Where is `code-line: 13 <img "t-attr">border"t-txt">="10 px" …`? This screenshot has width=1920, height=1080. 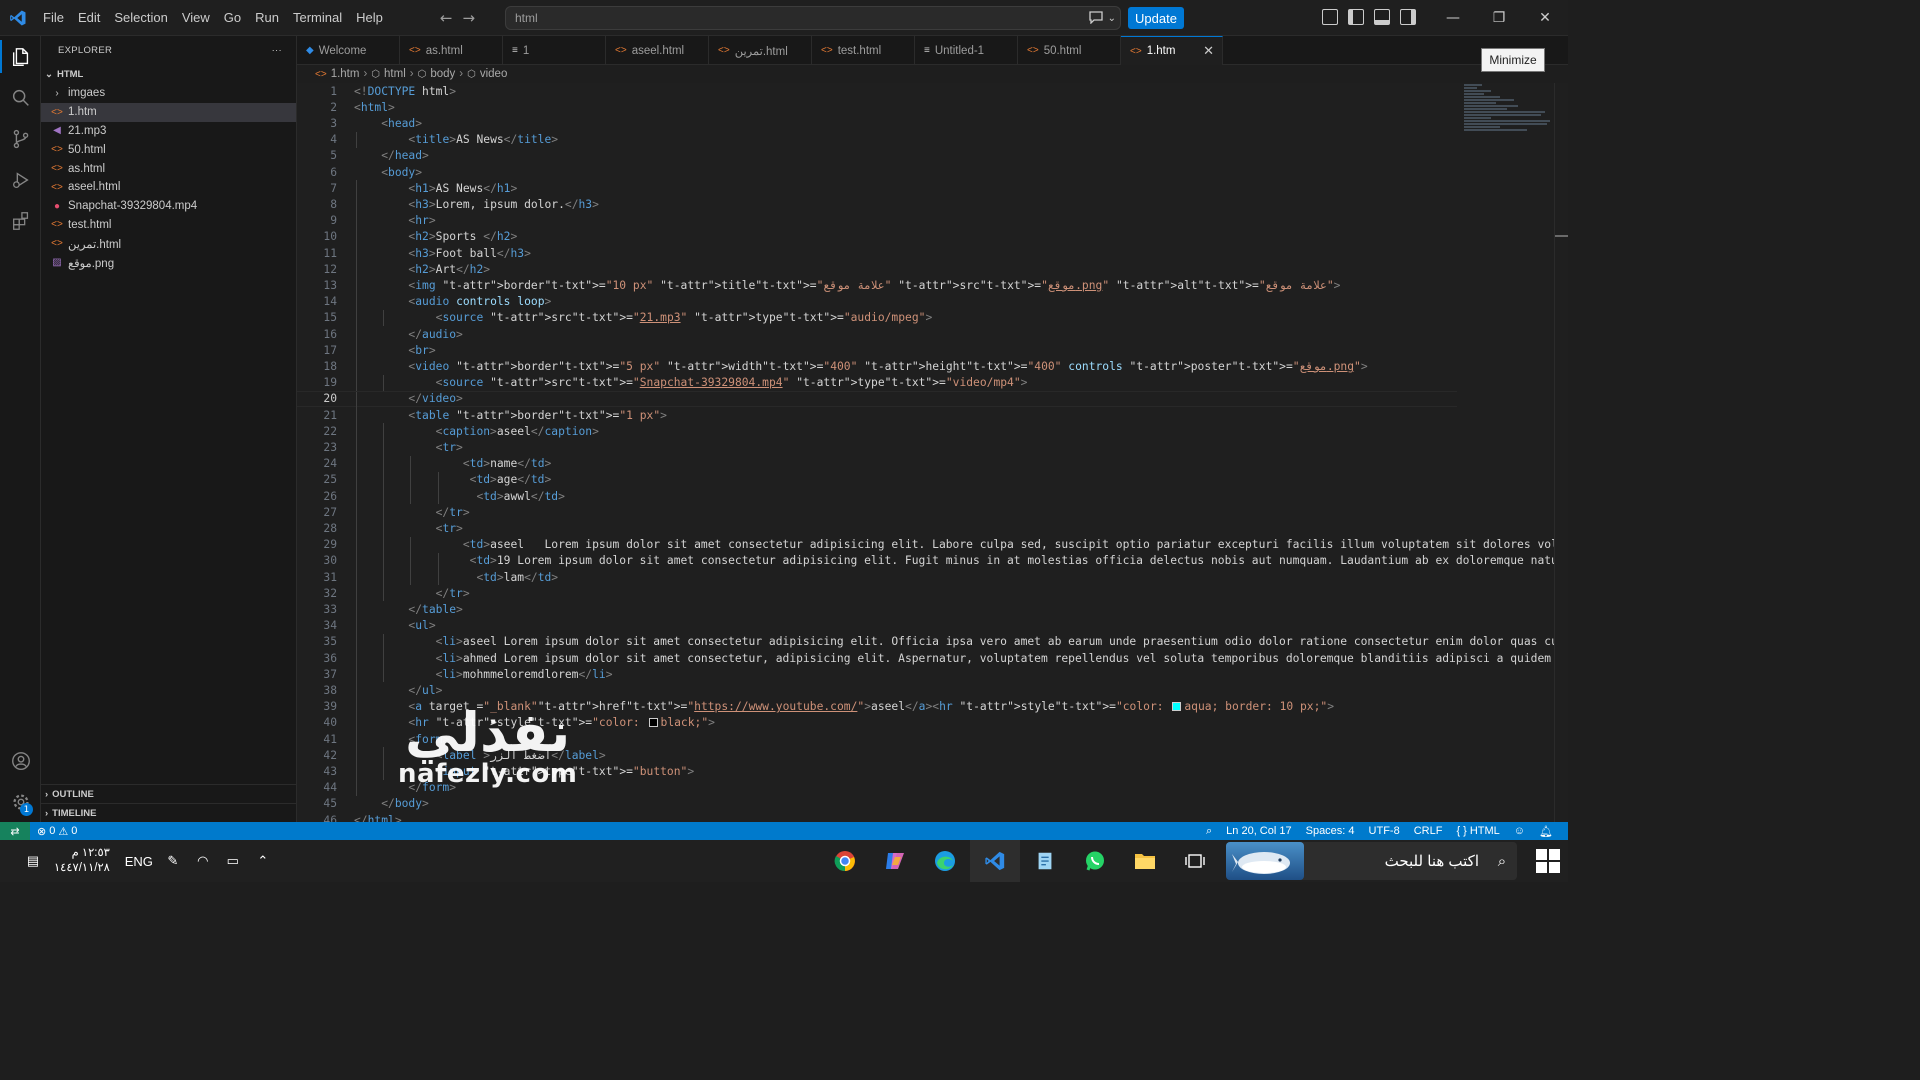
code-line: 13 <img "t-attr">border"t-txt">="10 px" … is located at coordinates (877, 285).